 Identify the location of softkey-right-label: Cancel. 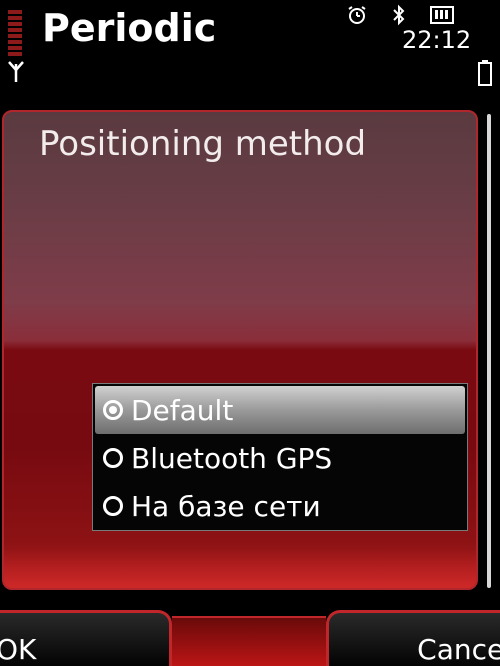
(458, 649).